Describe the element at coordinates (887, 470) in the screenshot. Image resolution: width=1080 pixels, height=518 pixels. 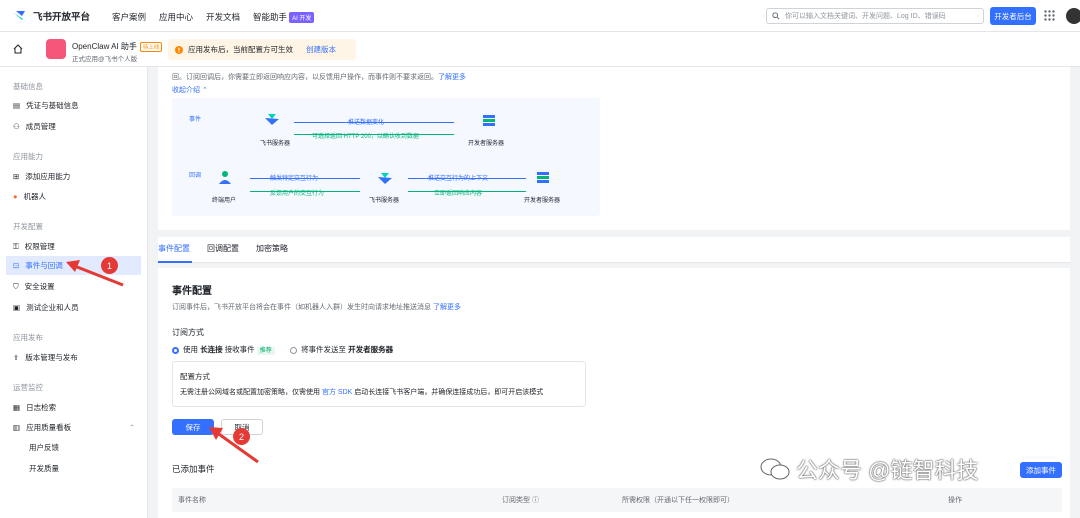
I see `watermark-text: 公众号 @链智科技` at that location.